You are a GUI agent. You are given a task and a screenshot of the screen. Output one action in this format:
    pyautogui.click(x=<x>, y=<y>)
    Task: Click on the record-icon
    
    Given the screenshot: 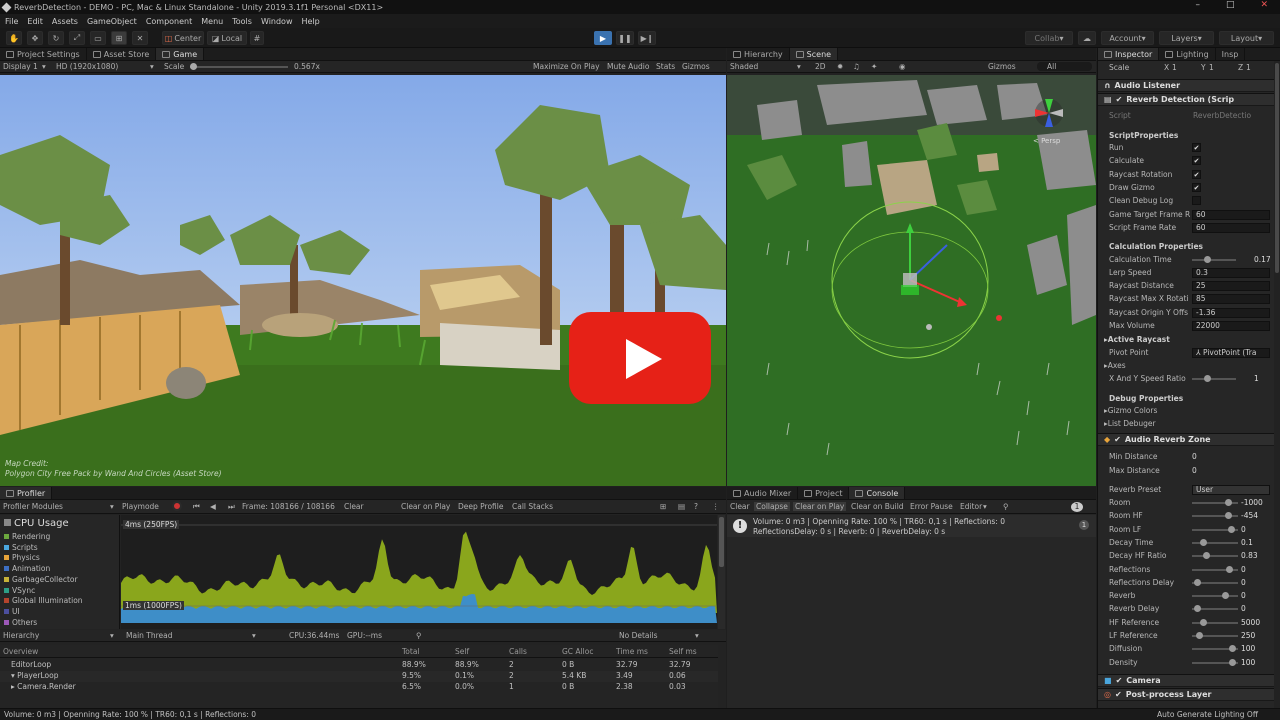 What is the action you would take?
    pyautogui.click(x=177, y=506)
    